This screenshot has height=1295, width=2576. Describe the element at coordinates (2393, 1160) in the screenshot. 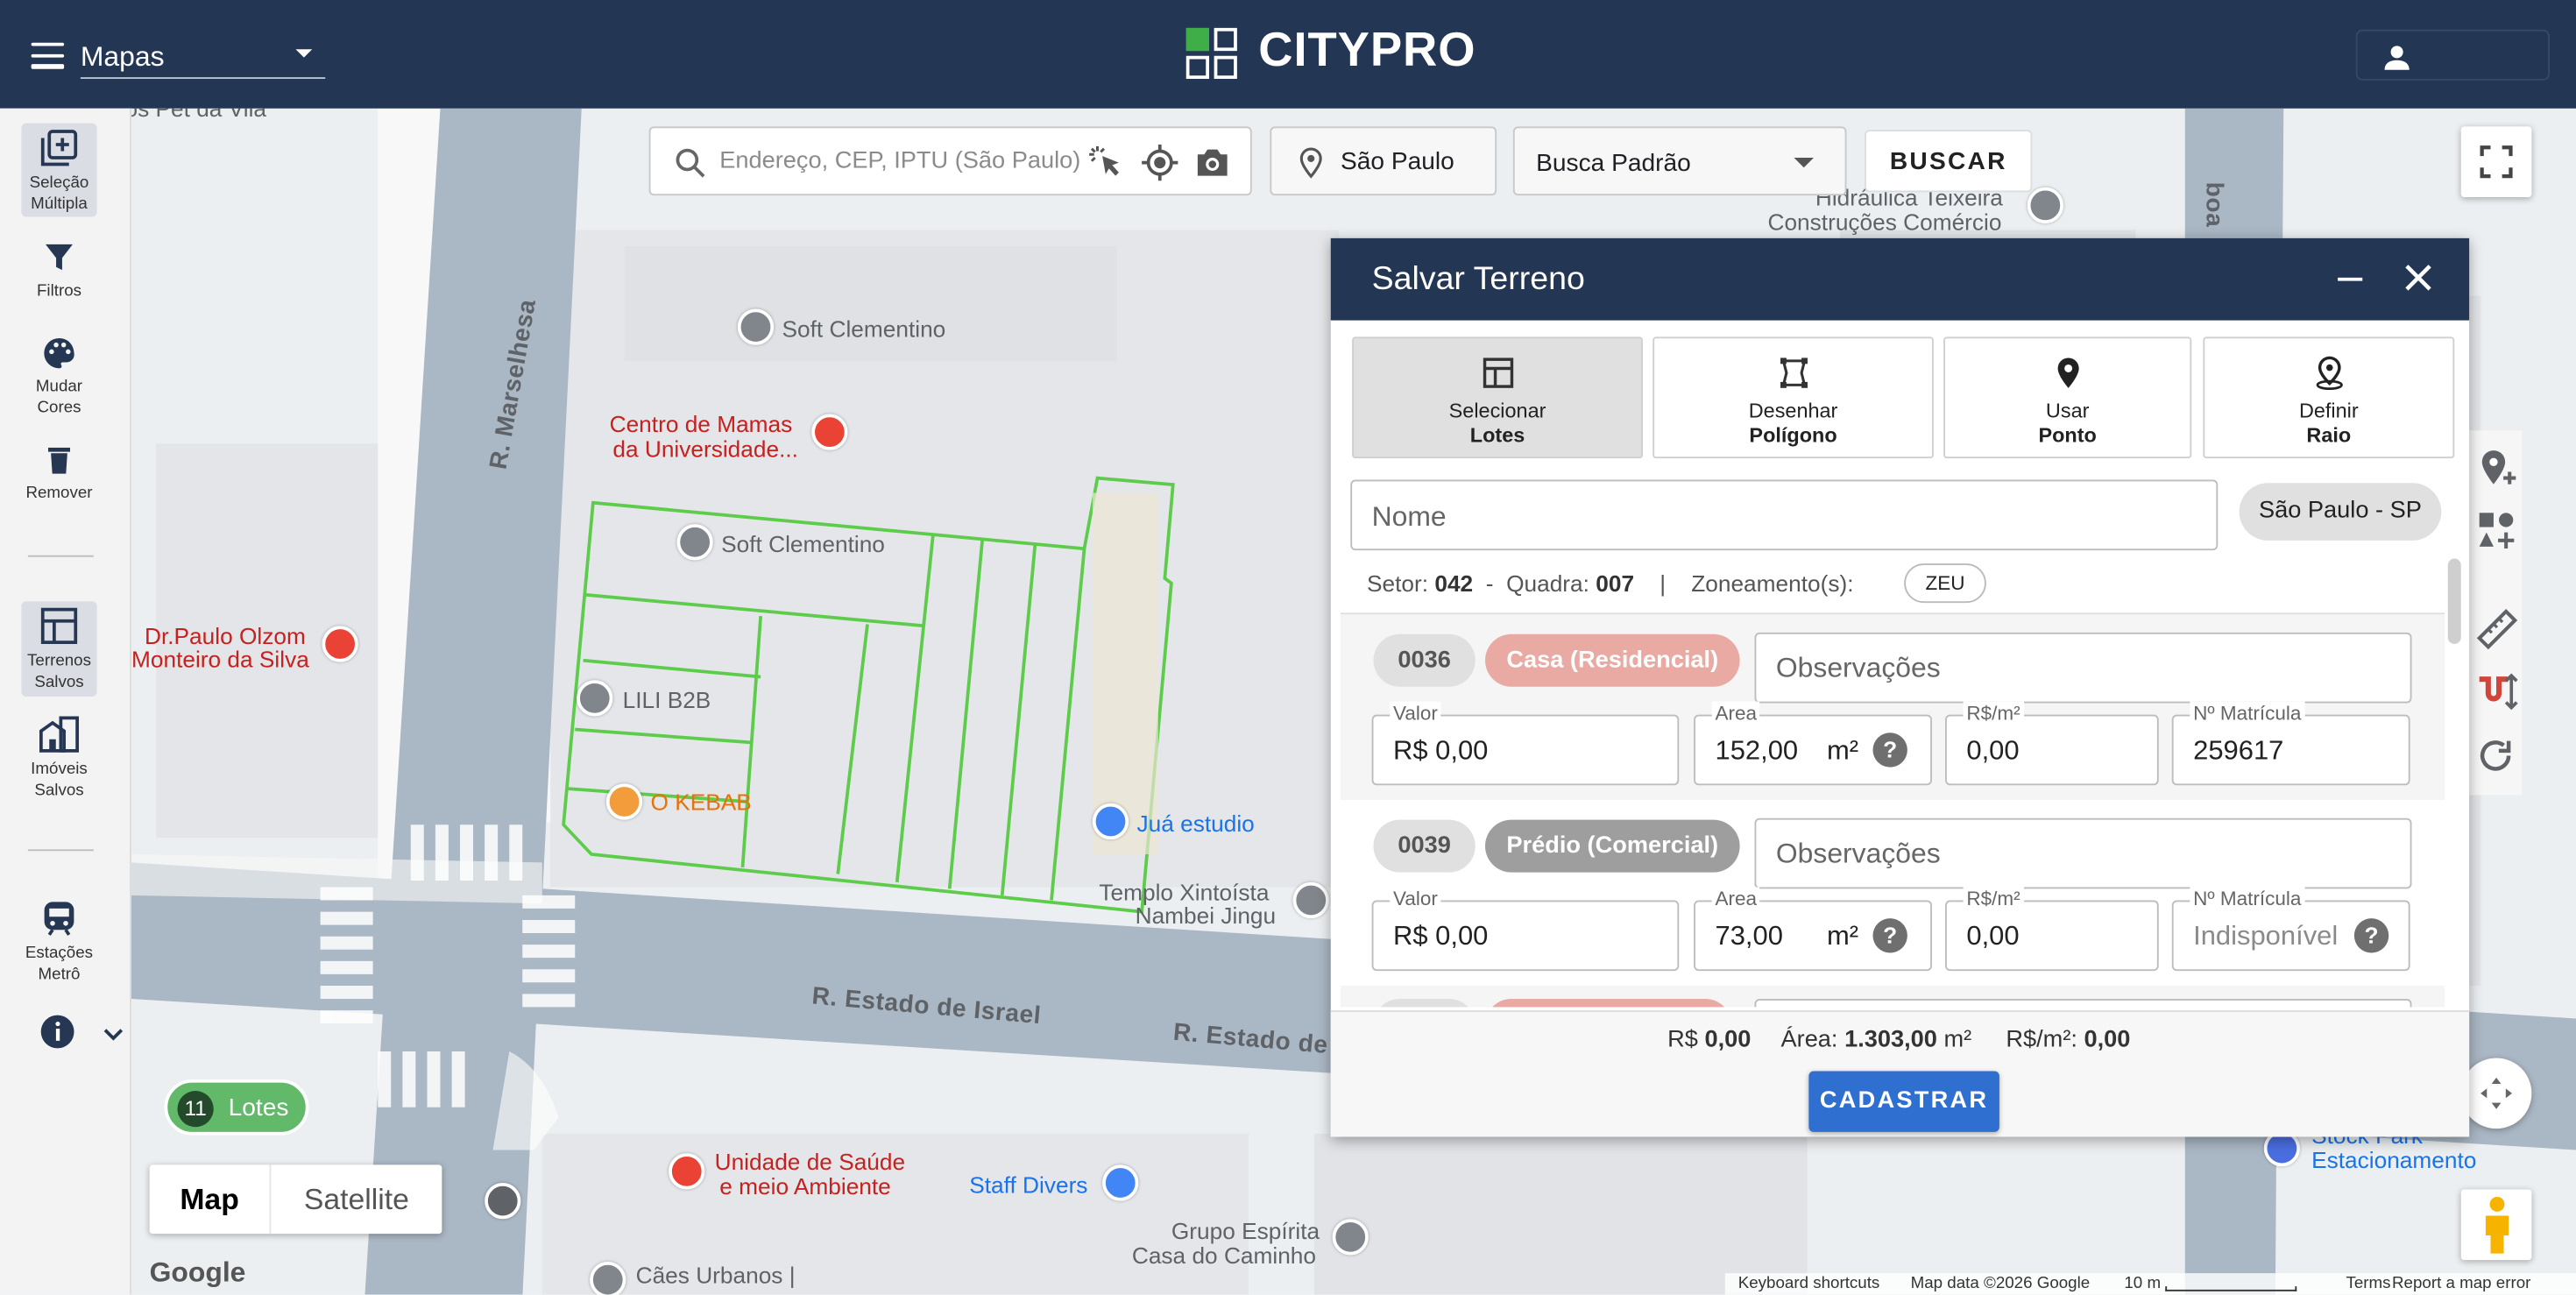

I see `poi-label: Estacionamento` at that location.